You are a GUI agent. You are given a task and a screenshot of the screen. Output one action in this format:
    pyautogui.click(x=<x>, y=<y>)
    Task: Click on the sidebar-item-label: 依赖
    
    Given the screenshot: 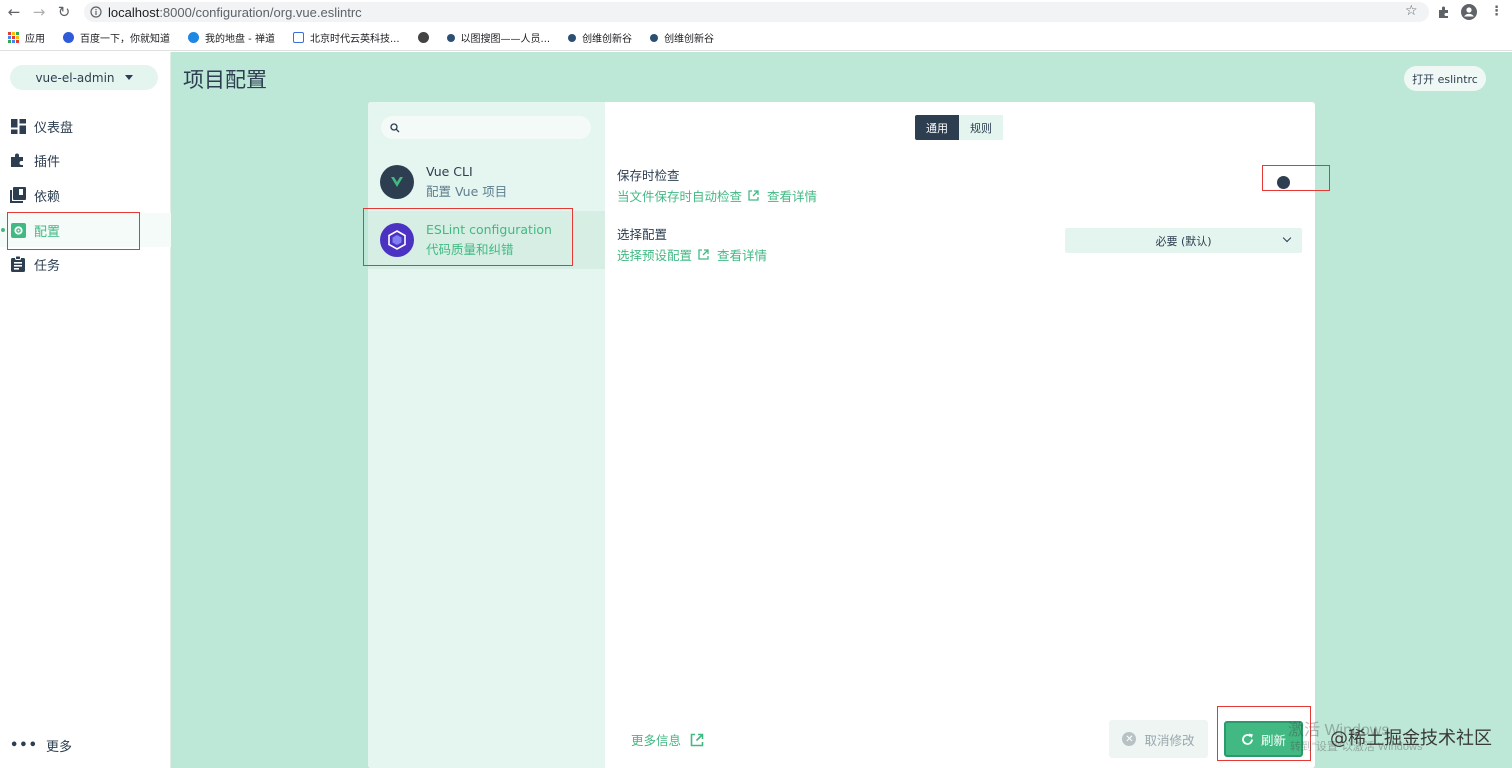 What is the action you would take?
    pyautogui.click(x=47, y=197)
    